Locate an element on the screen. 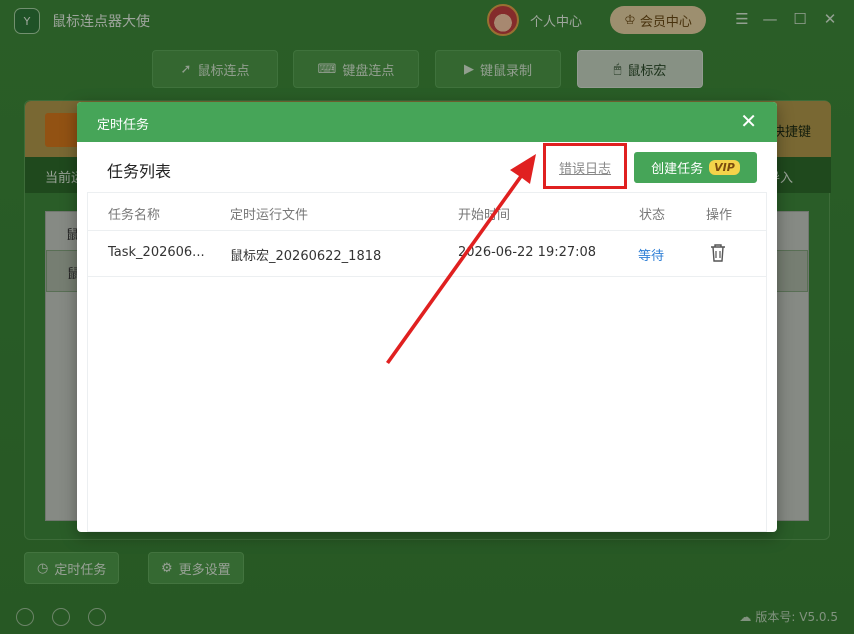  dialog-header: 定时任务 ✕ is located at coordinates (427, 122).